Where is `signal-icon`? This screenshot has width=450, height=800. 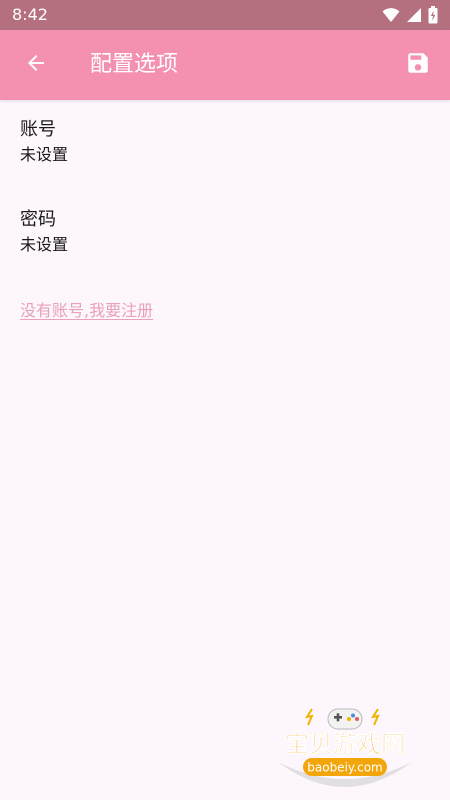 signal-icon is located at coordinates (414, 15).